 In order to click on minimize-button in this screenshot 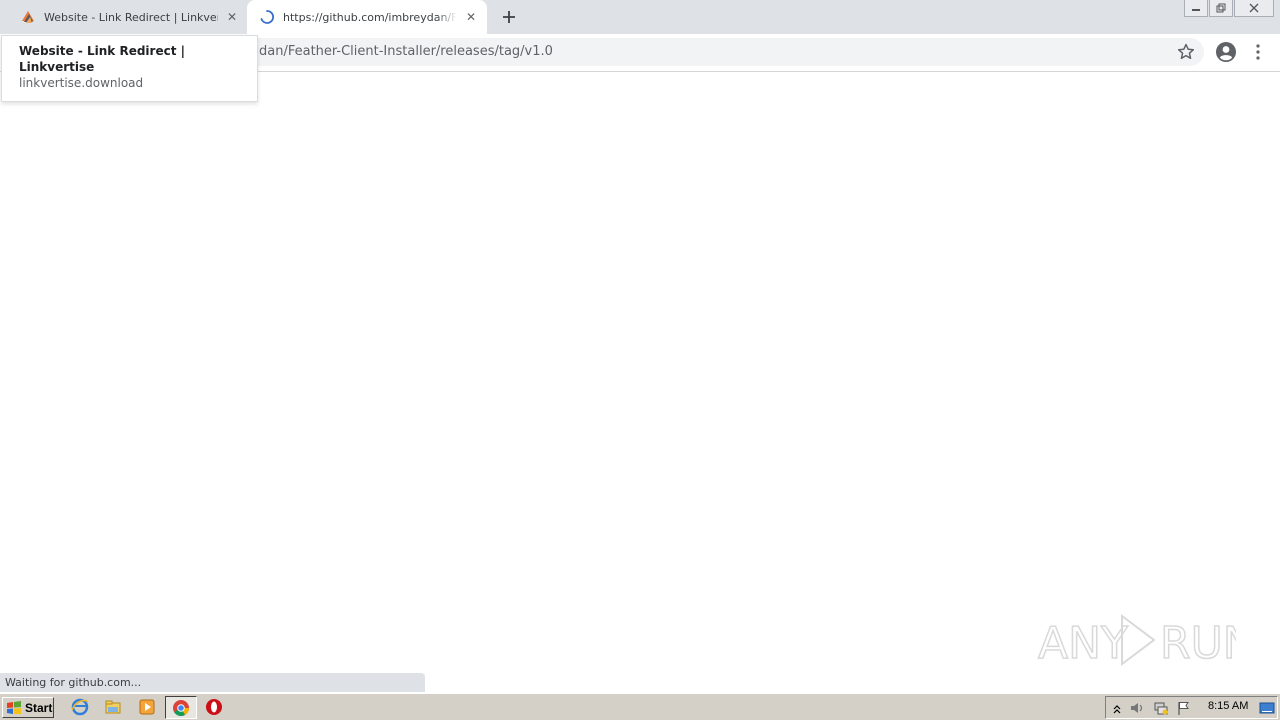, I will do `click(1196, 8)`.